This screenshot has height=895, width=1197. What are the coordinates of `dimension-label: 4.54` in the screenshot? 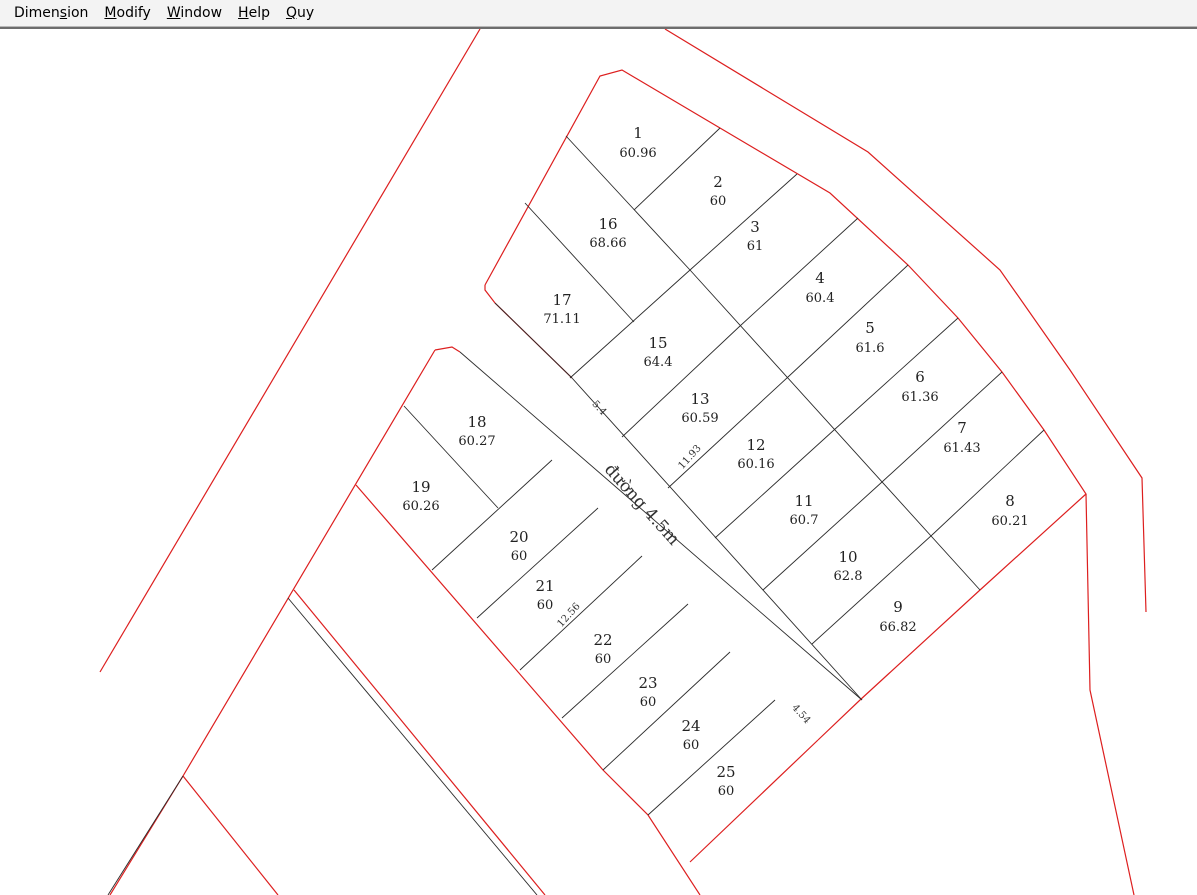 It's located at (800, 714).